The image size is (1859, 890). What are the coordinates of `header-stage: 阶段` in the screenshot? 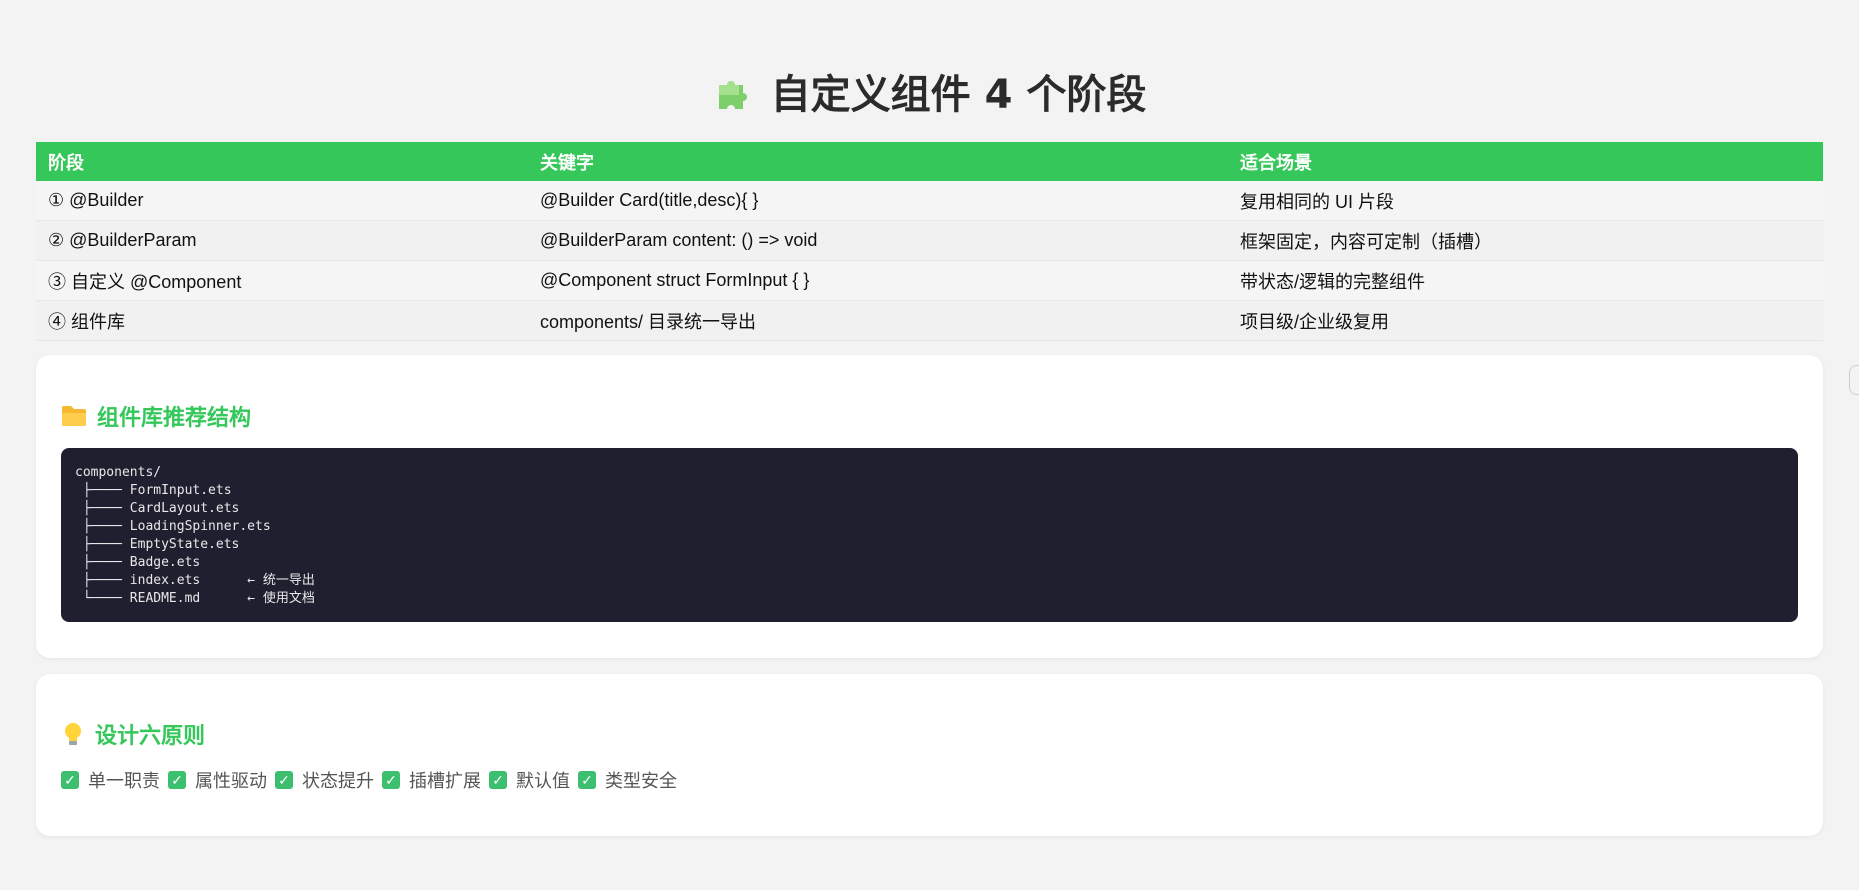 It's located at (66, 162).